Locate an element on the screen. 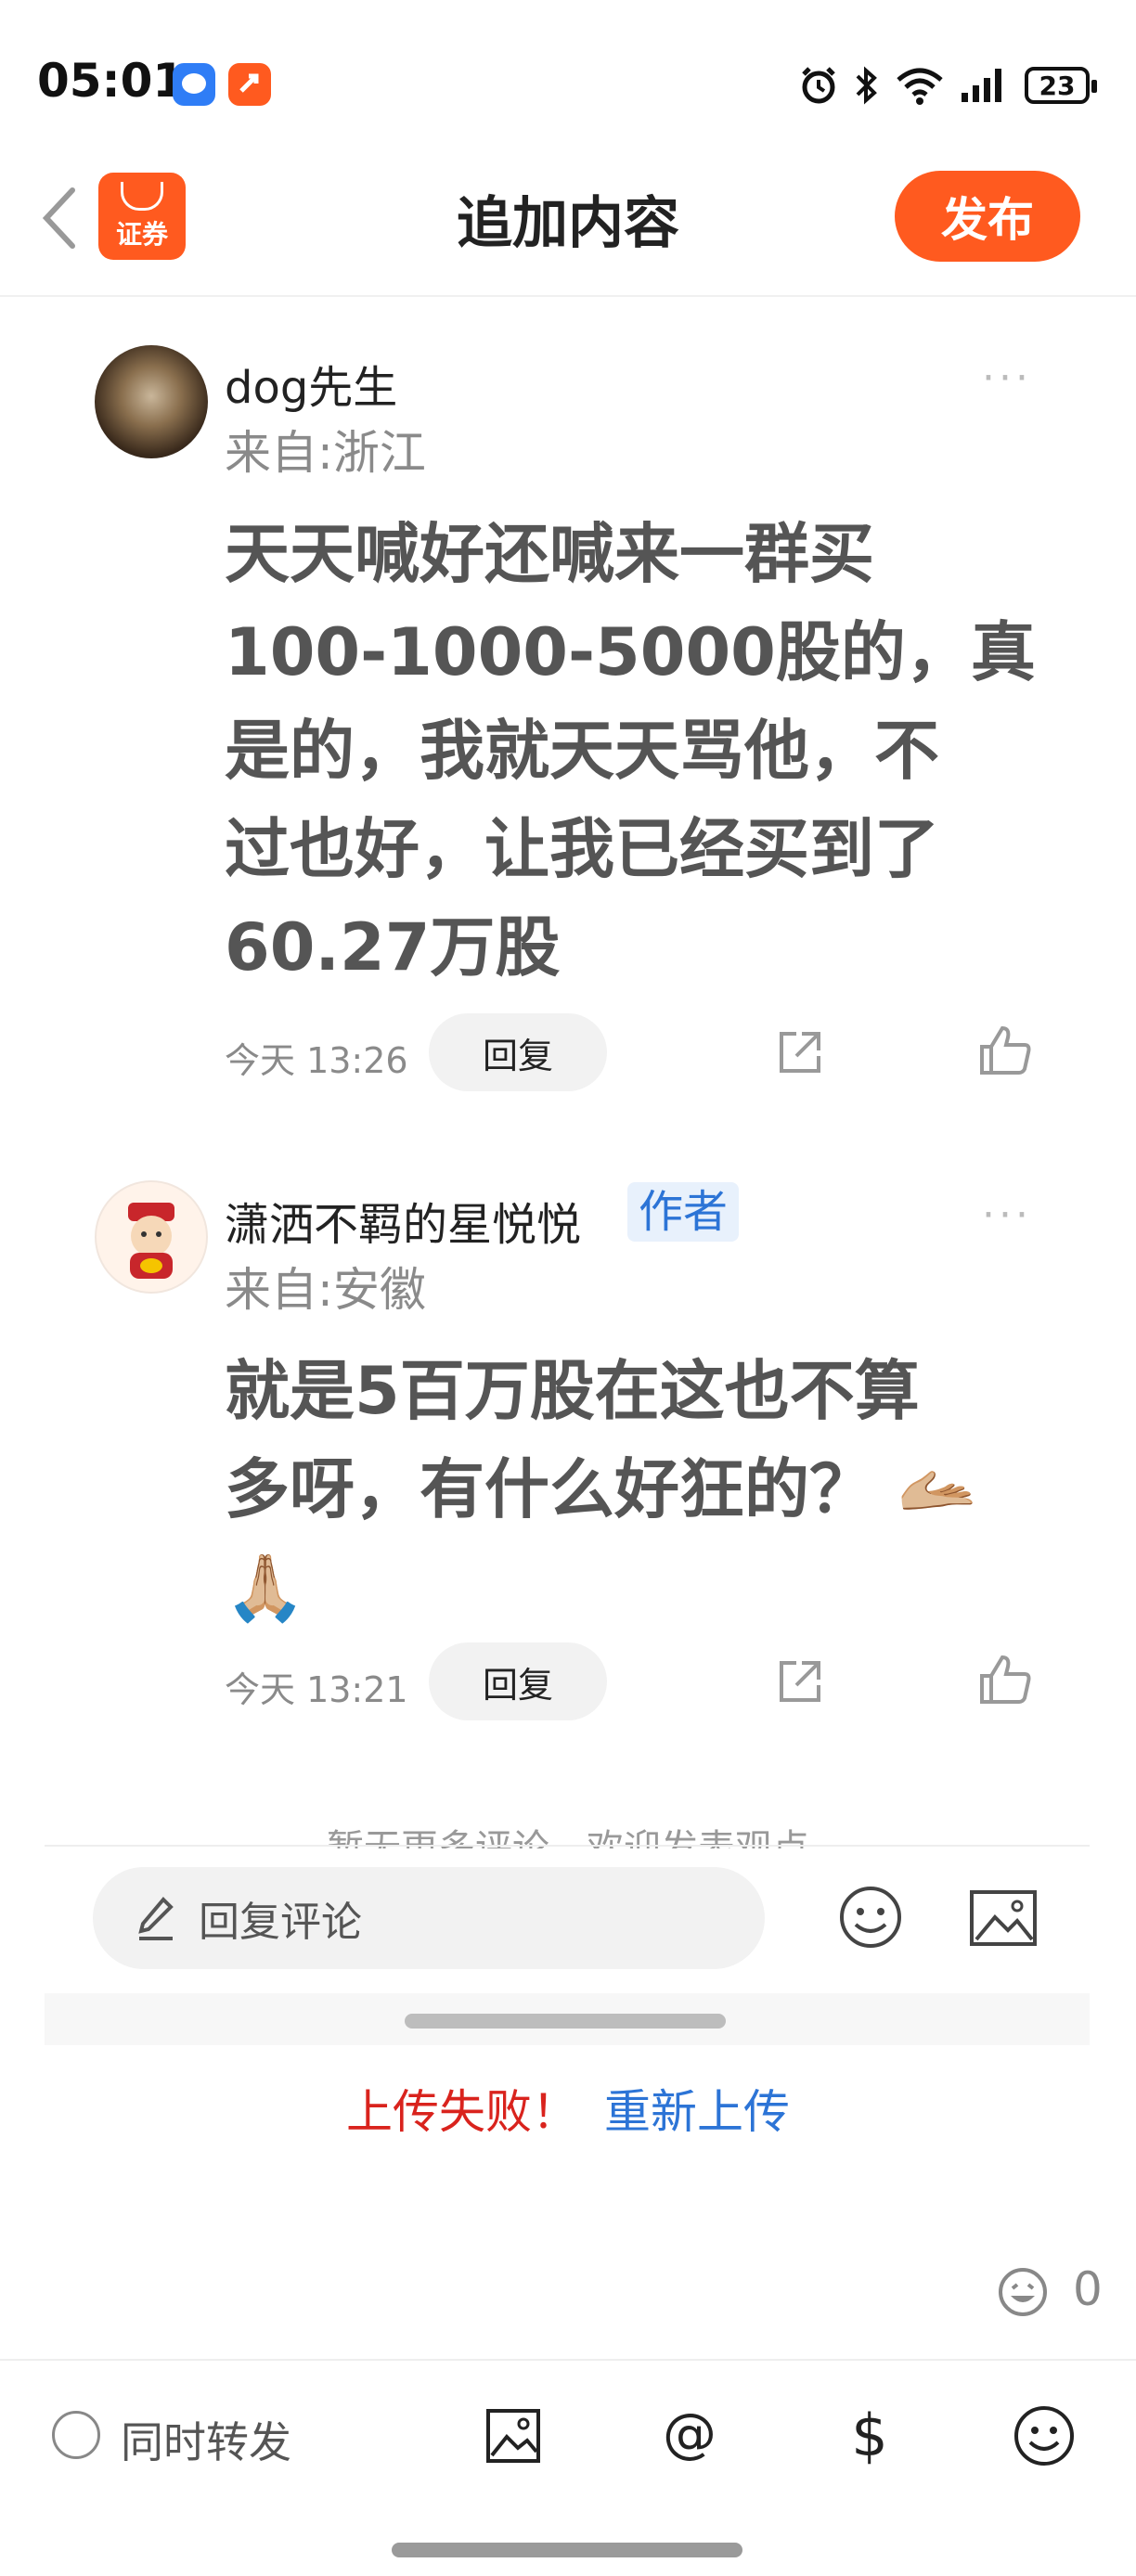  upload-status: 上传失败！ 重新上传 is located at coordinates (568, 2108).